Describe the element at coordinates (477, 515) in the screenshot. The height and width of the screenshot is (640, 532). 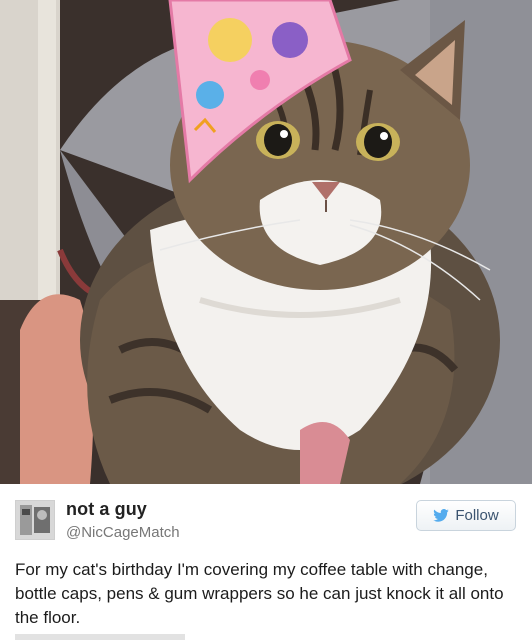
I see `follow-label: Follow` at that location.